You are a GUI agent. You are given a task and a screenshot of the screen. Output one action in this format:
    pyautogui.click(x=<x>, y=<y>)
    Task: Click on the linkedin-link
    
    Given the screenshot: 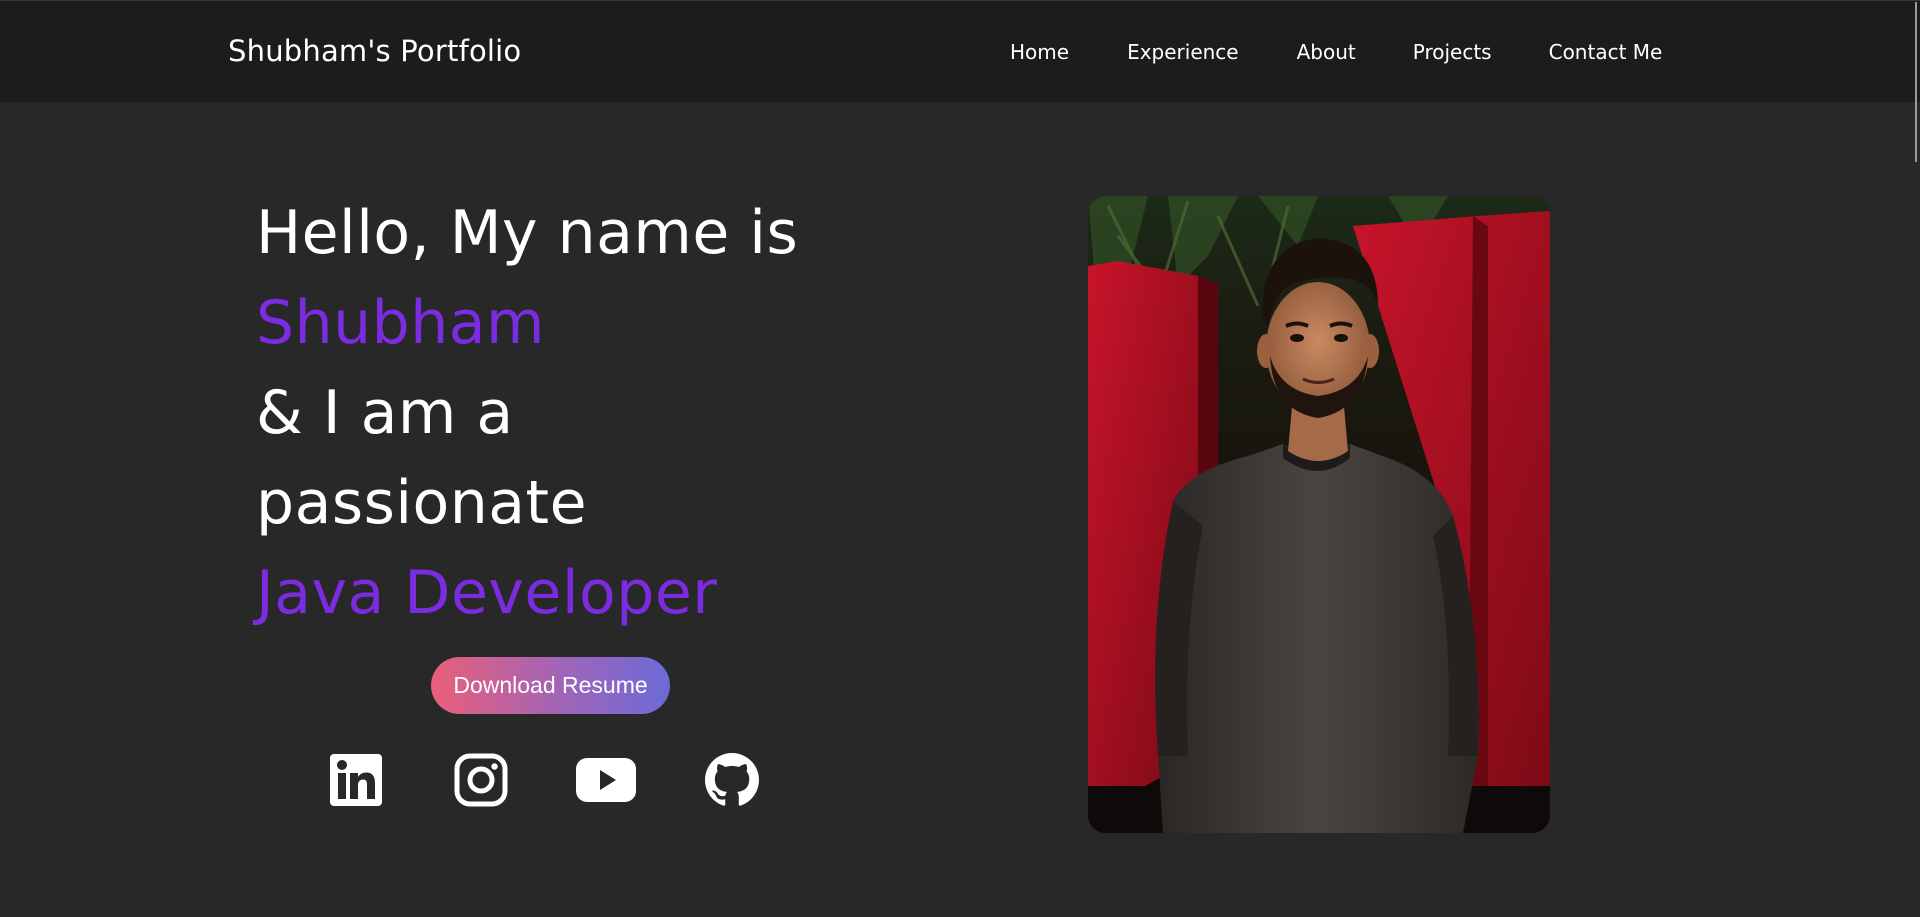 What is the action you would take?
    pyautogui.click(x=356, y=782)
    